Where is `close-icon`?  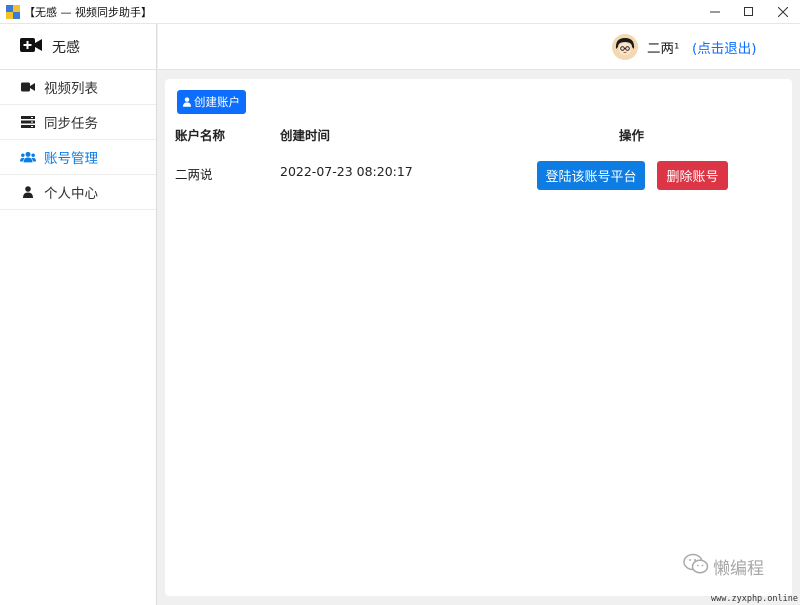 close-icon is located at coordinates (783, 12).